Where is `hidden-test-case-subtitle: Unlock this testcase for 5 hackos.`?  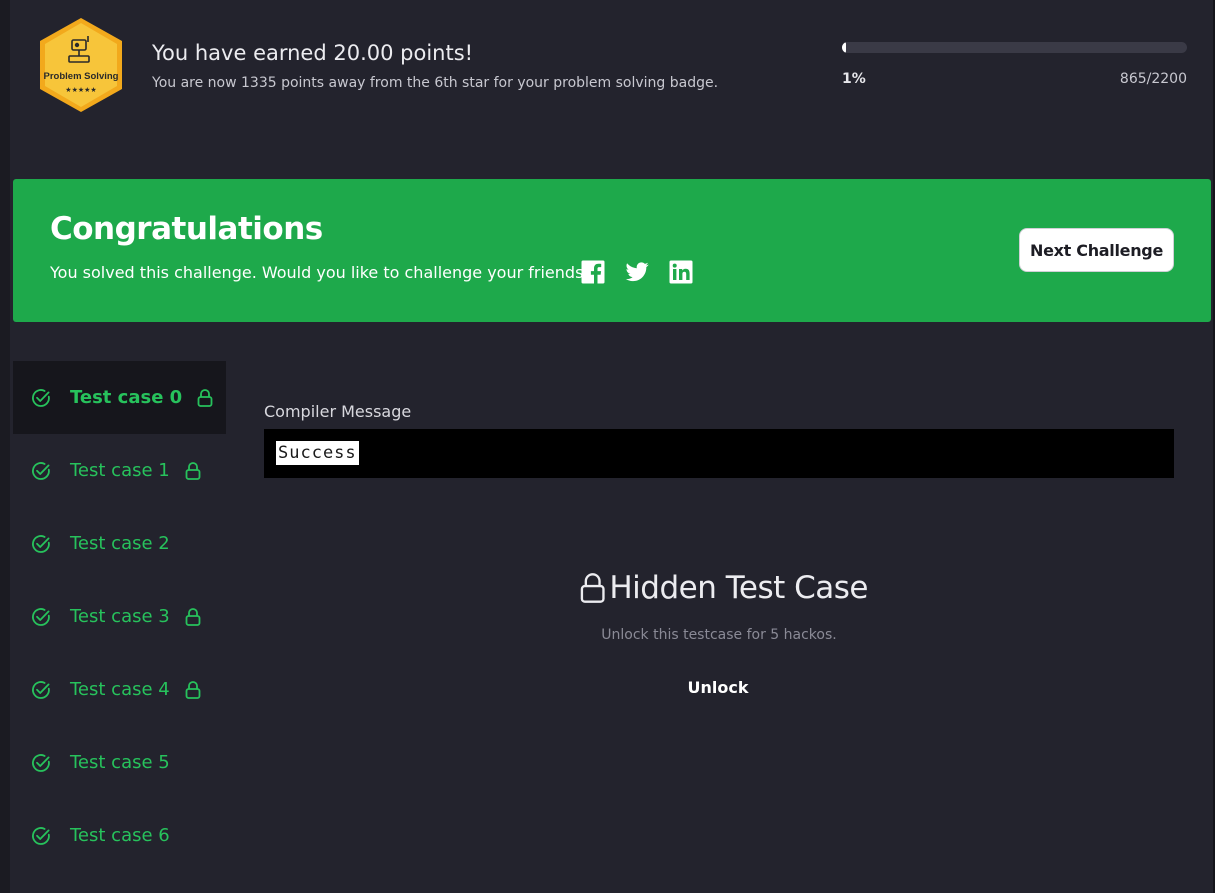 hidden-test-case-subtitle: Unlock this testcase for 5 hackos. is located at coordinates (719, 635).